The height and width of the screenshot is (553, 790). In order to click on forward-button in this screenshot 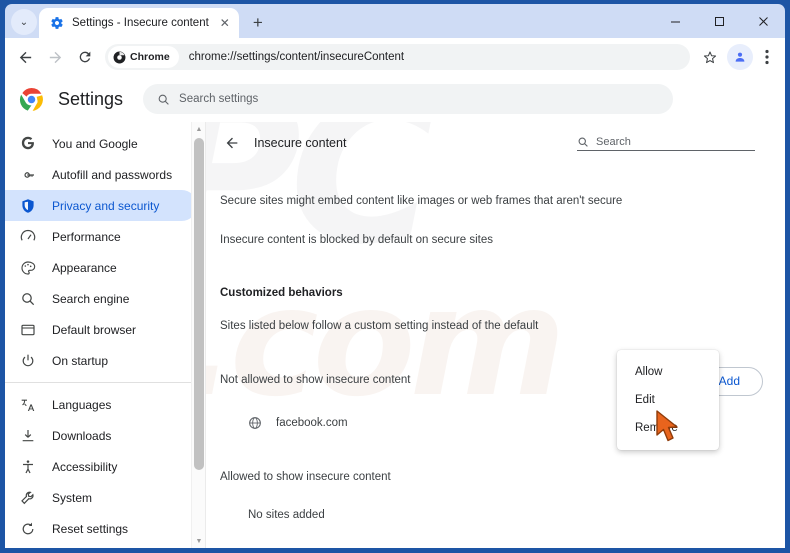, I will do `click(55, 57)`.